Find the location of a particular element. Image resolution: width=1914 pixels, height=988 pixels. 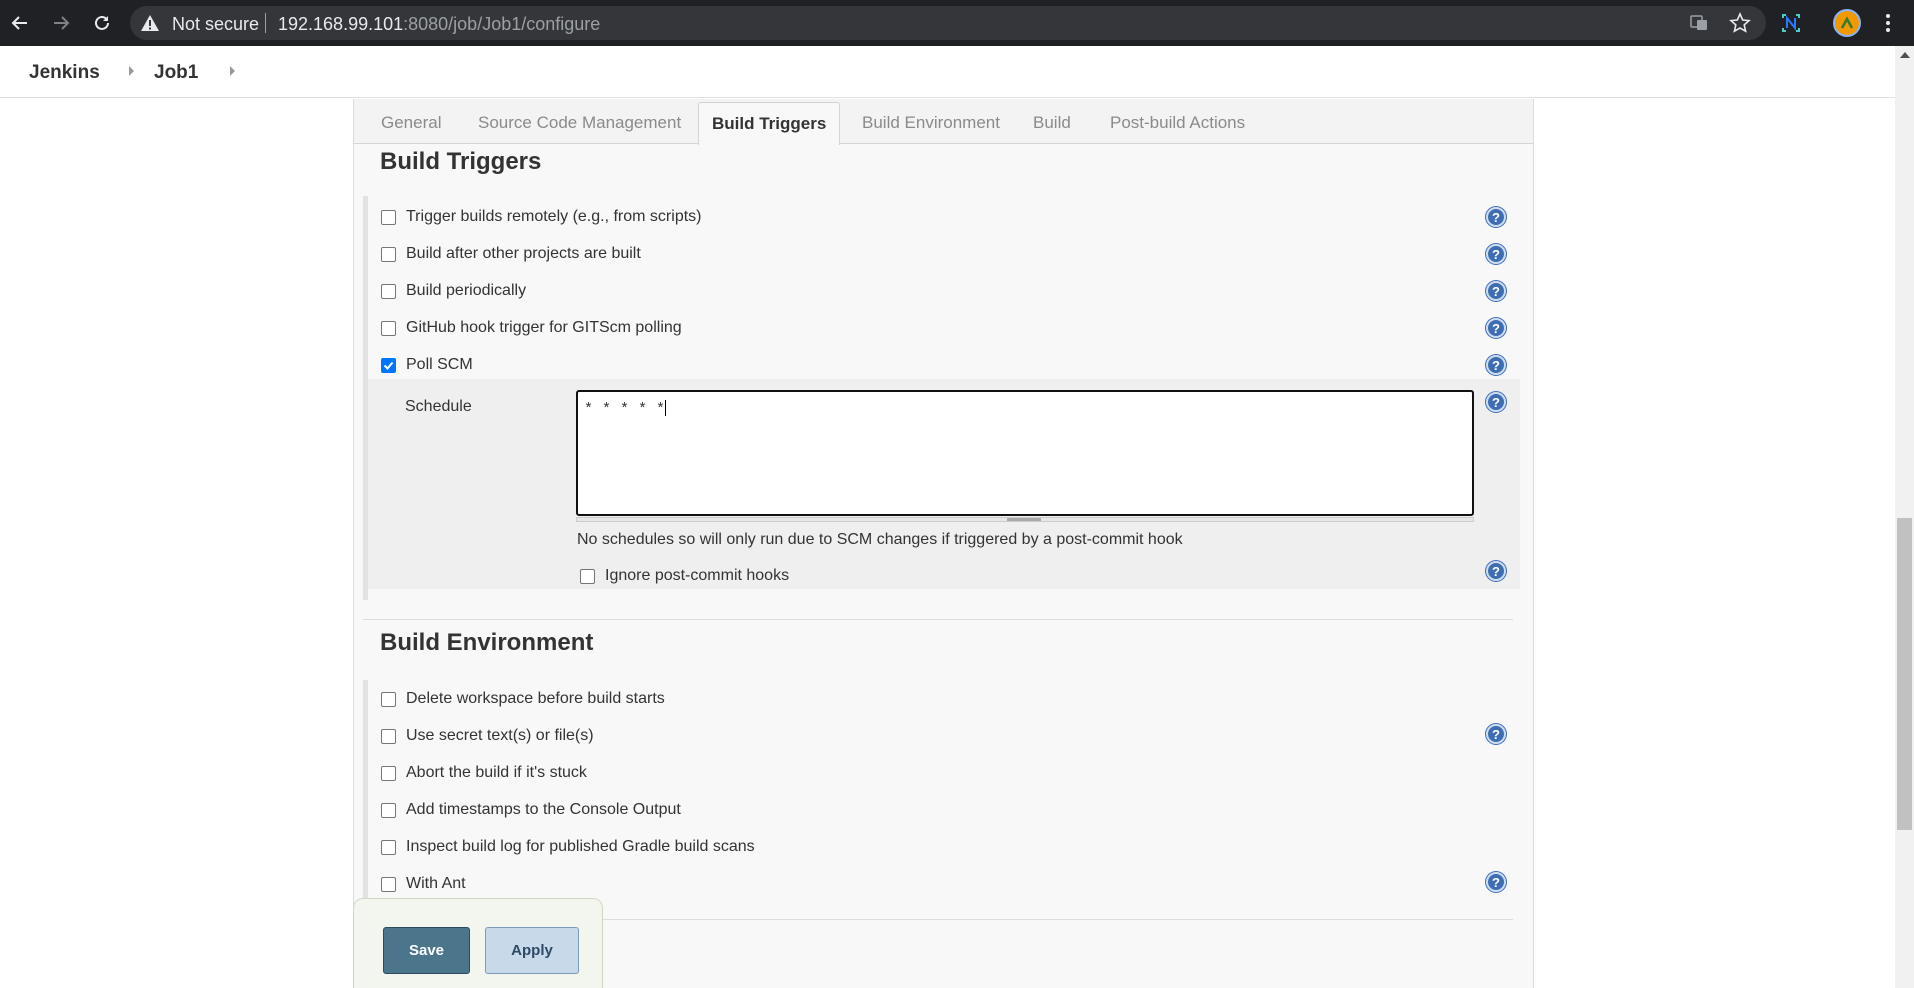

tab-source-code-management: Source Code Management is located at coordinates (579, 123).